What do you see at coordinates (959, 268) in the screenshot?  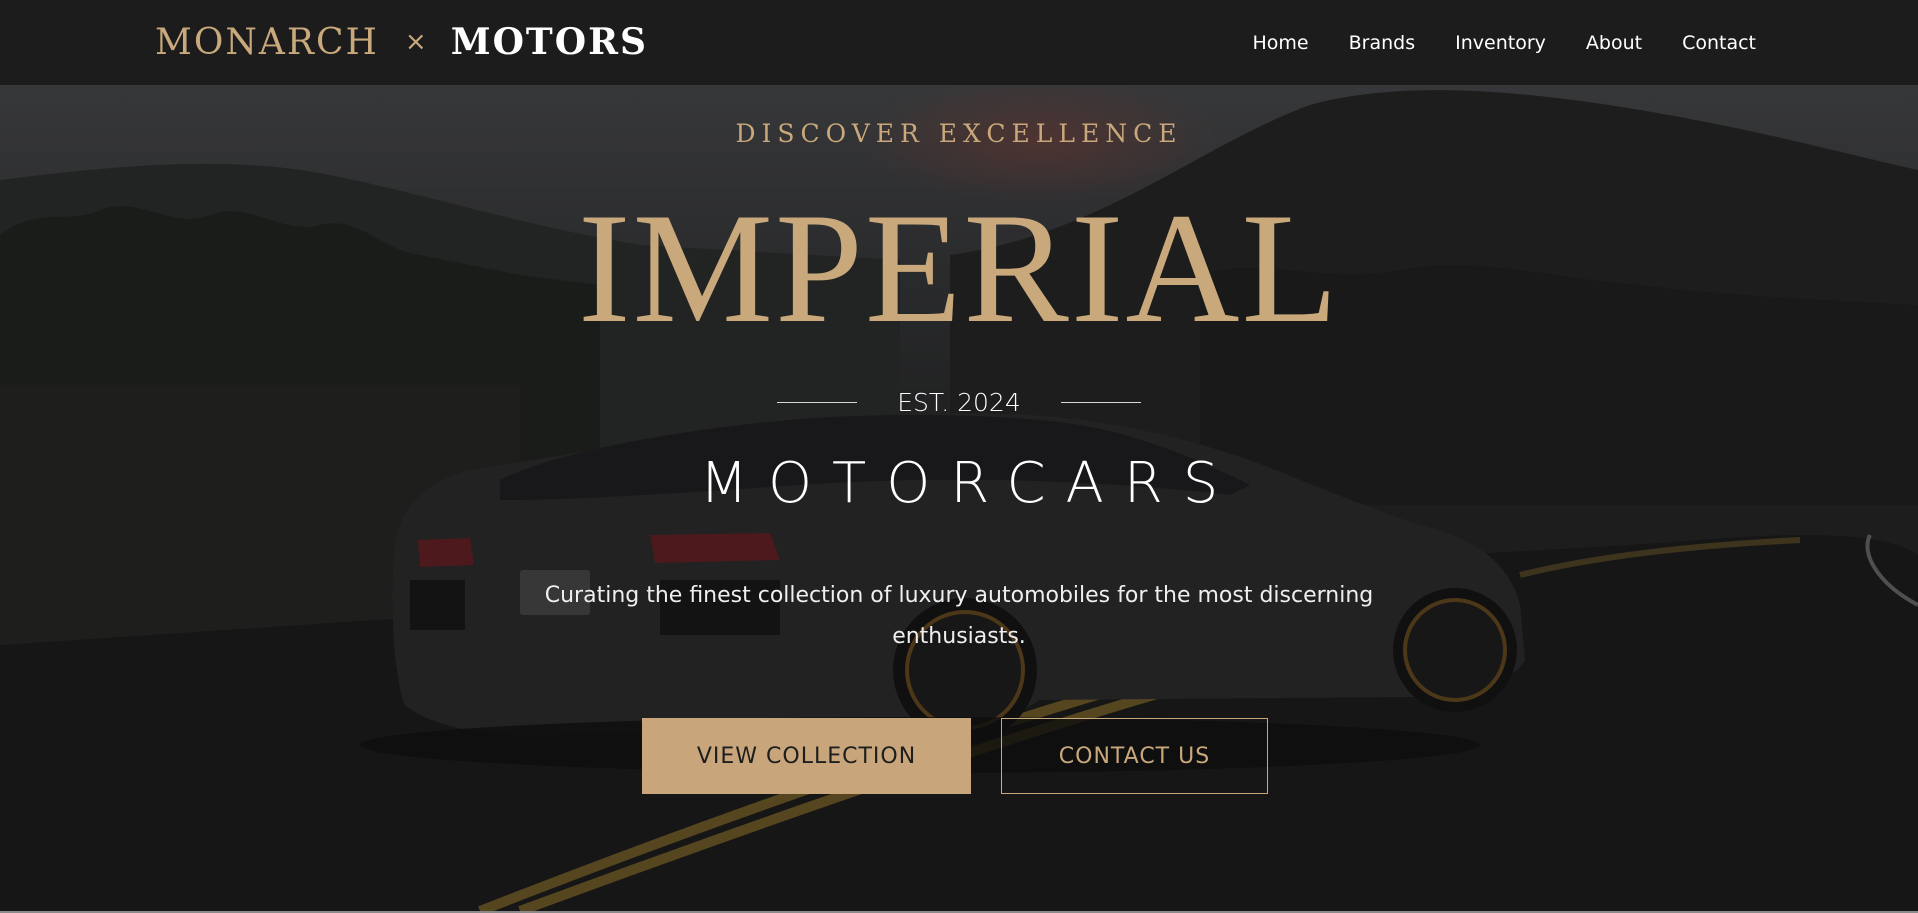 I see `hero-title: IMPERIAL` at bounding box center [959, 268].